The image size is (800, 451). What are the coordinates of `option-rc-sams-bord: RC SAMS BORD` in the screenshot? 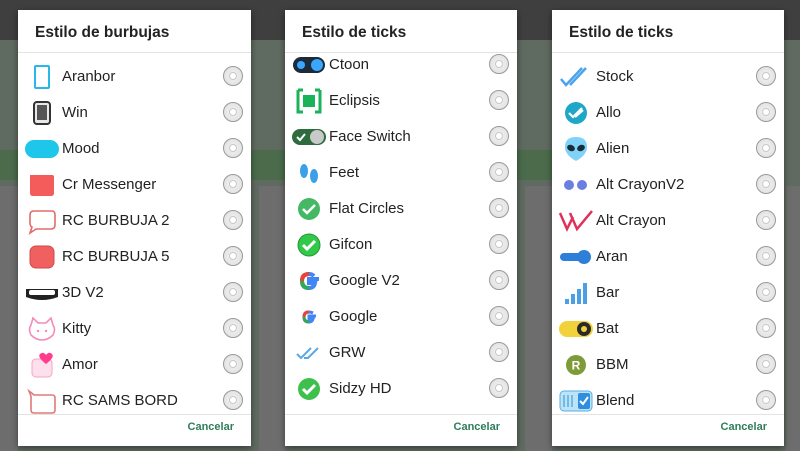 It's located at (134, 398).